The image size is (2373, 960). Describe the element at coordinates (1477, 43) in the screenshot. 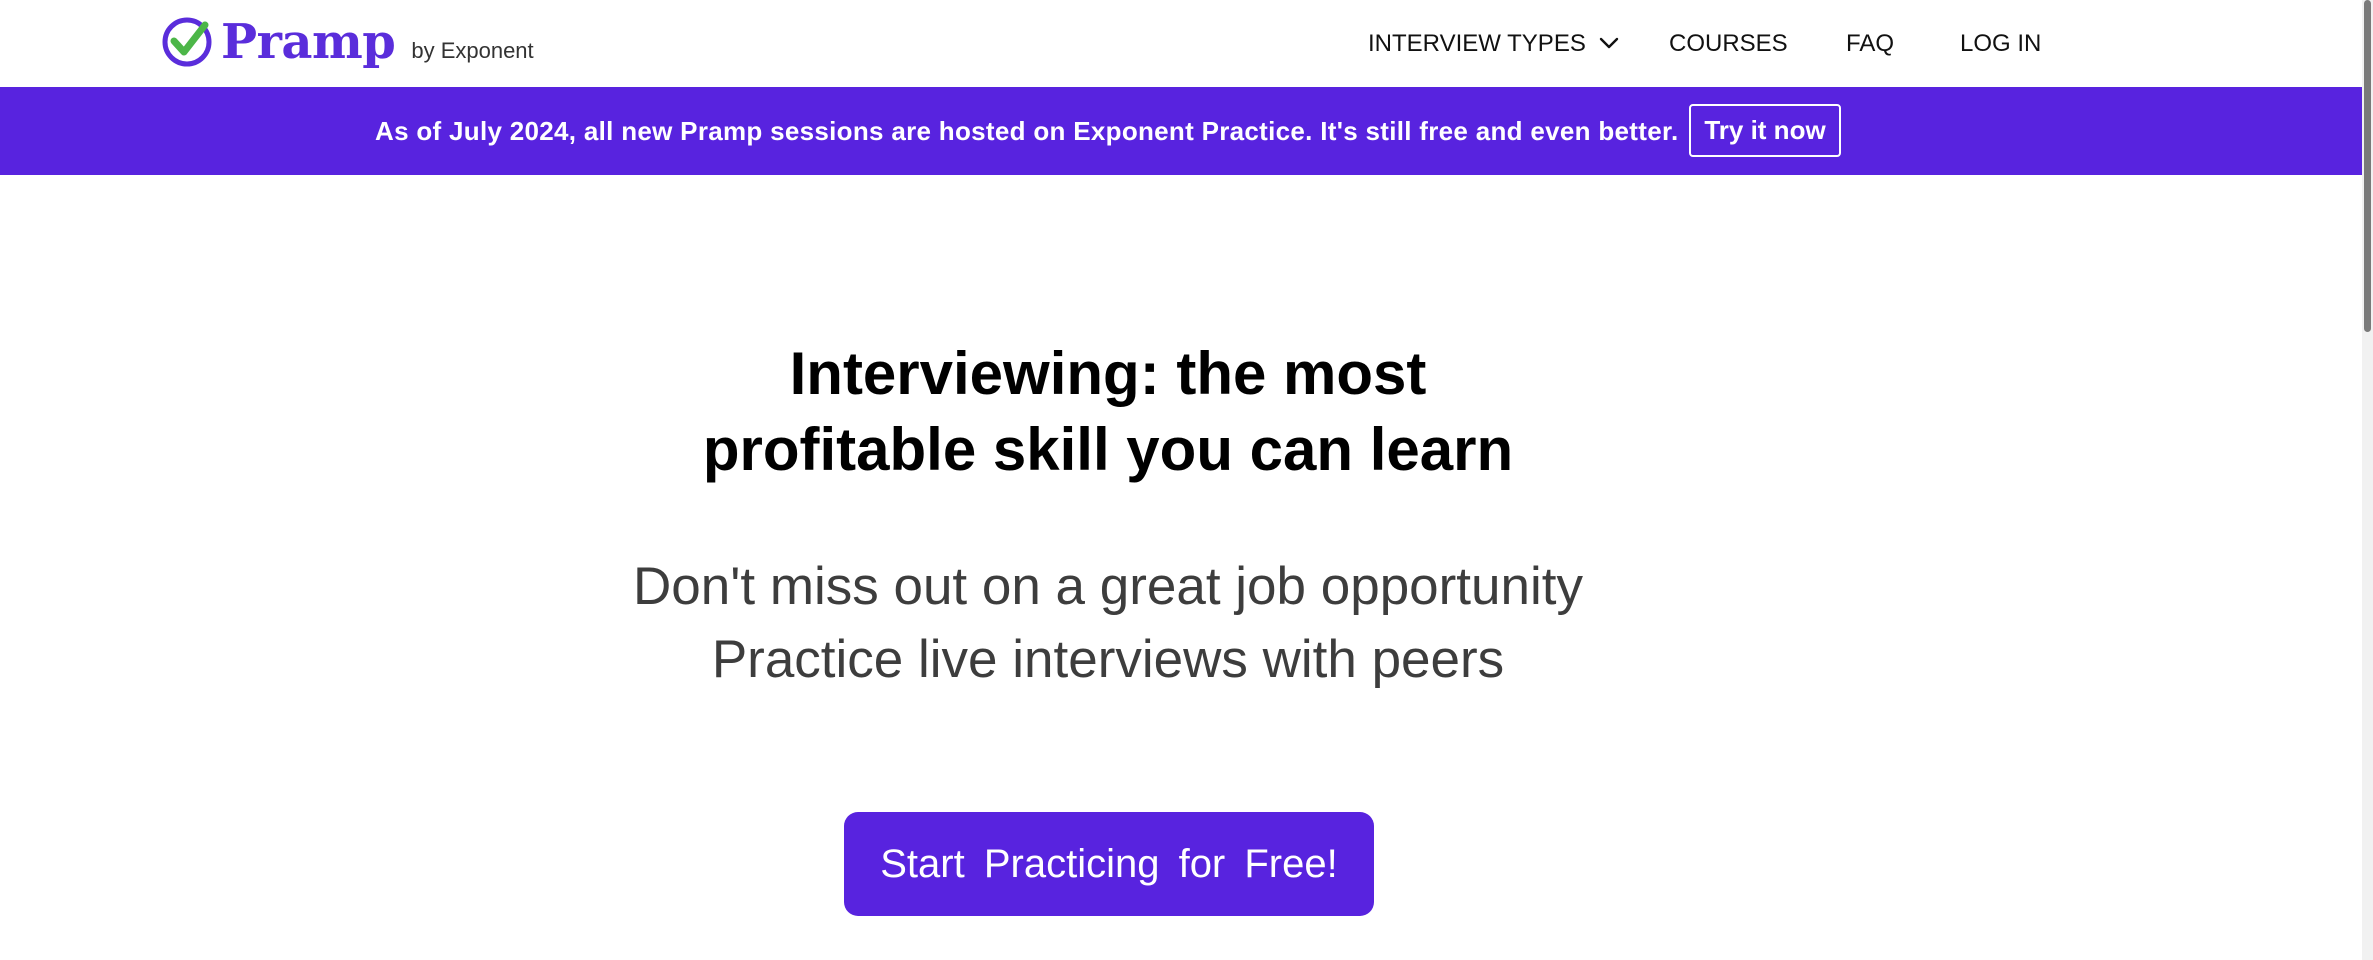

I see `nav-interview-types-label: INTERVIEW TYPES` at that location.